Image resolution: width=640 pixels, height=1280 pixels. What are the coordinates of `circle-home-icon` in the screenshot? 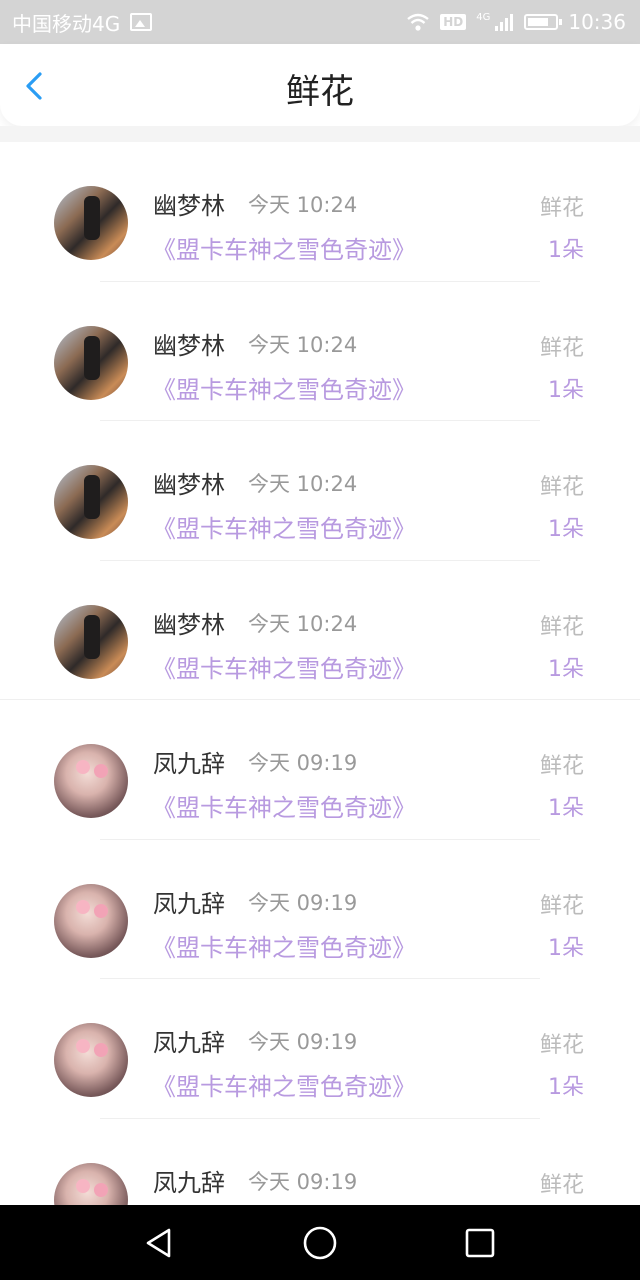 It's located at (320, 1243).